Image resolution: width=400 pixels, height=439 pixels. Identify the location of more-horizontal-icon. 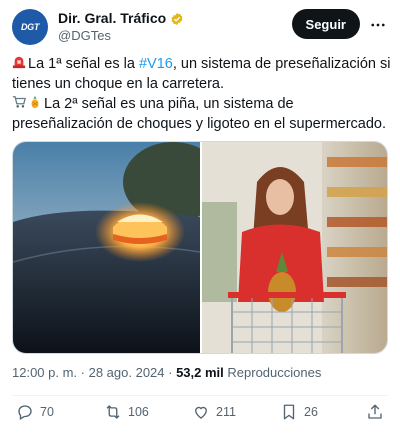
(378, 25).